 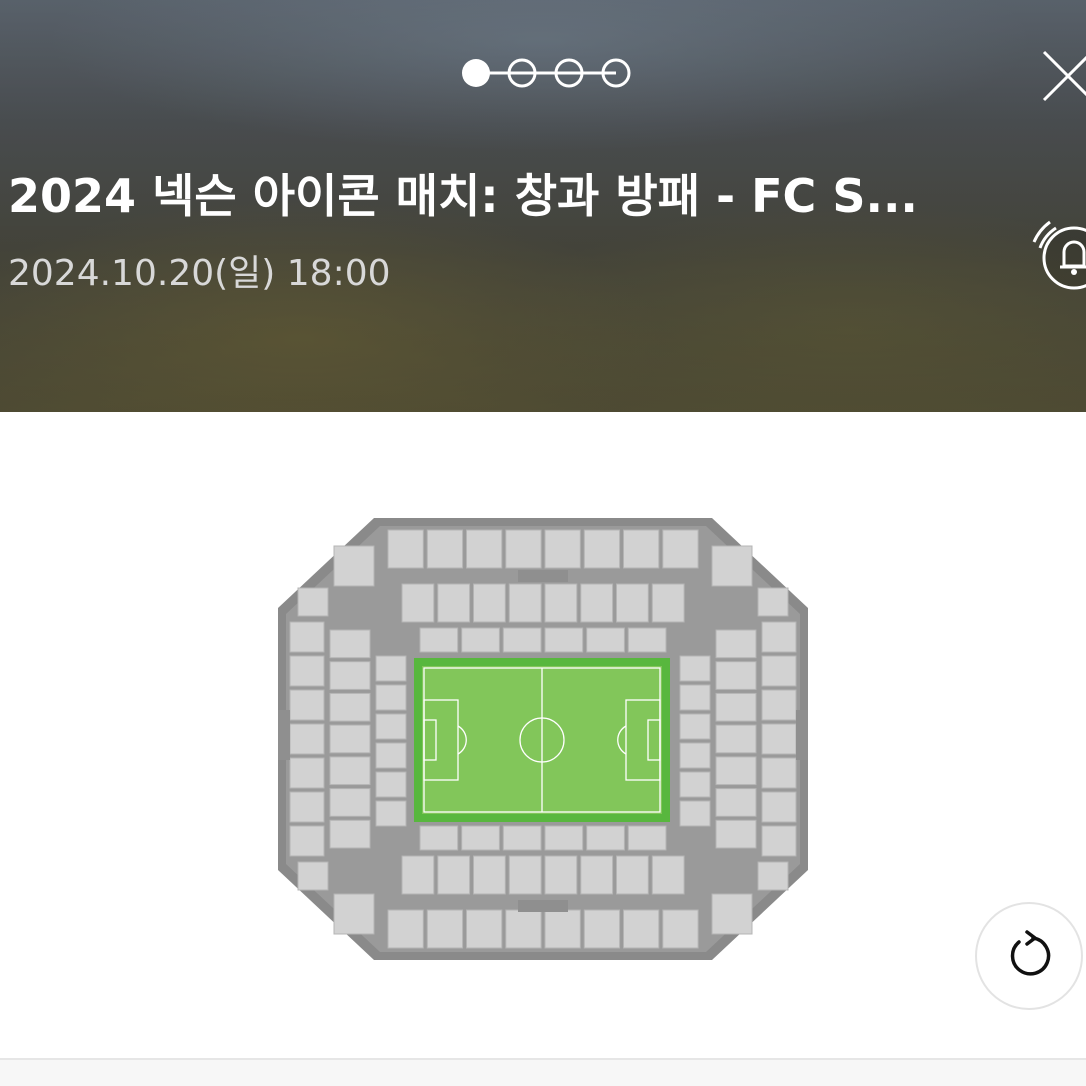 What do you see at coordinates (546, 73) in the screenshot?
I see `image-pager` at bounding box center [546, 73].